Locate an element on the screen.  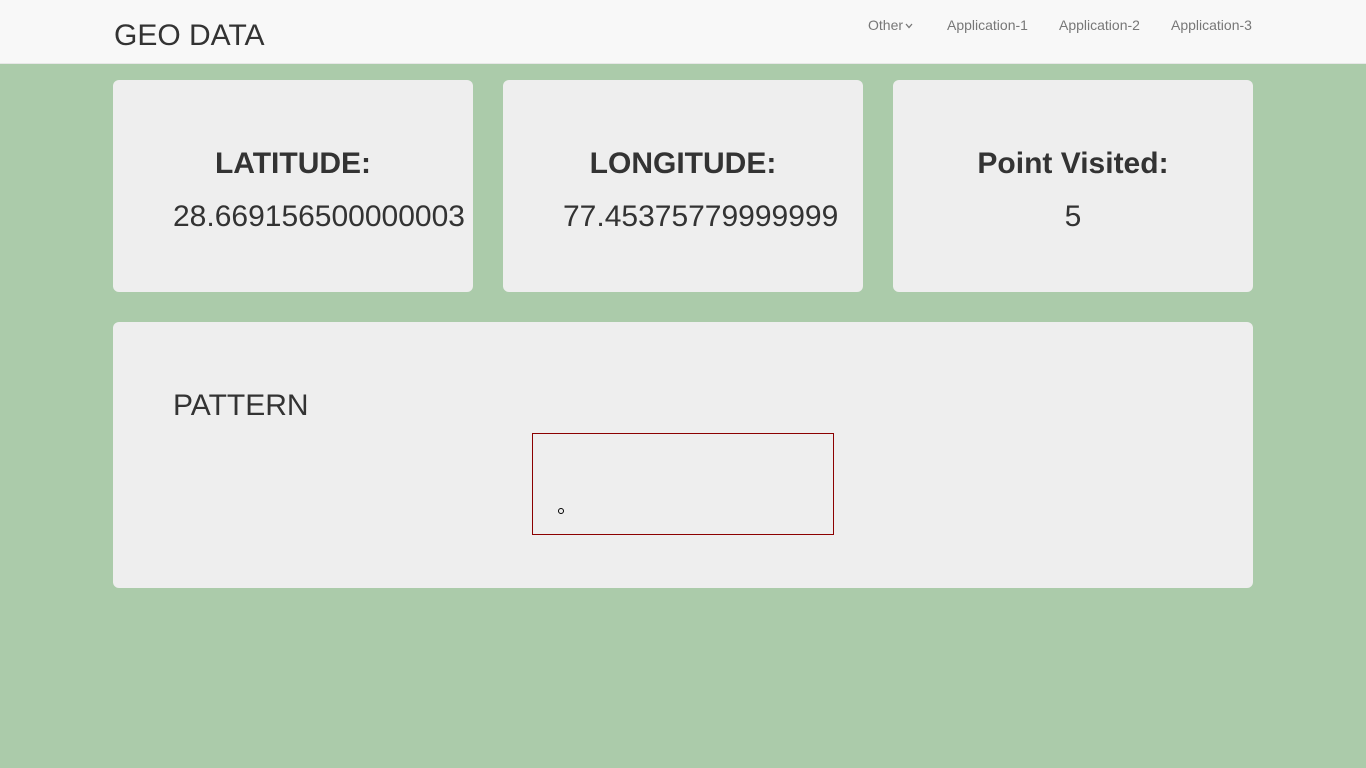
latitude-label: LATITUDE: is located at coordinates (293, 163).